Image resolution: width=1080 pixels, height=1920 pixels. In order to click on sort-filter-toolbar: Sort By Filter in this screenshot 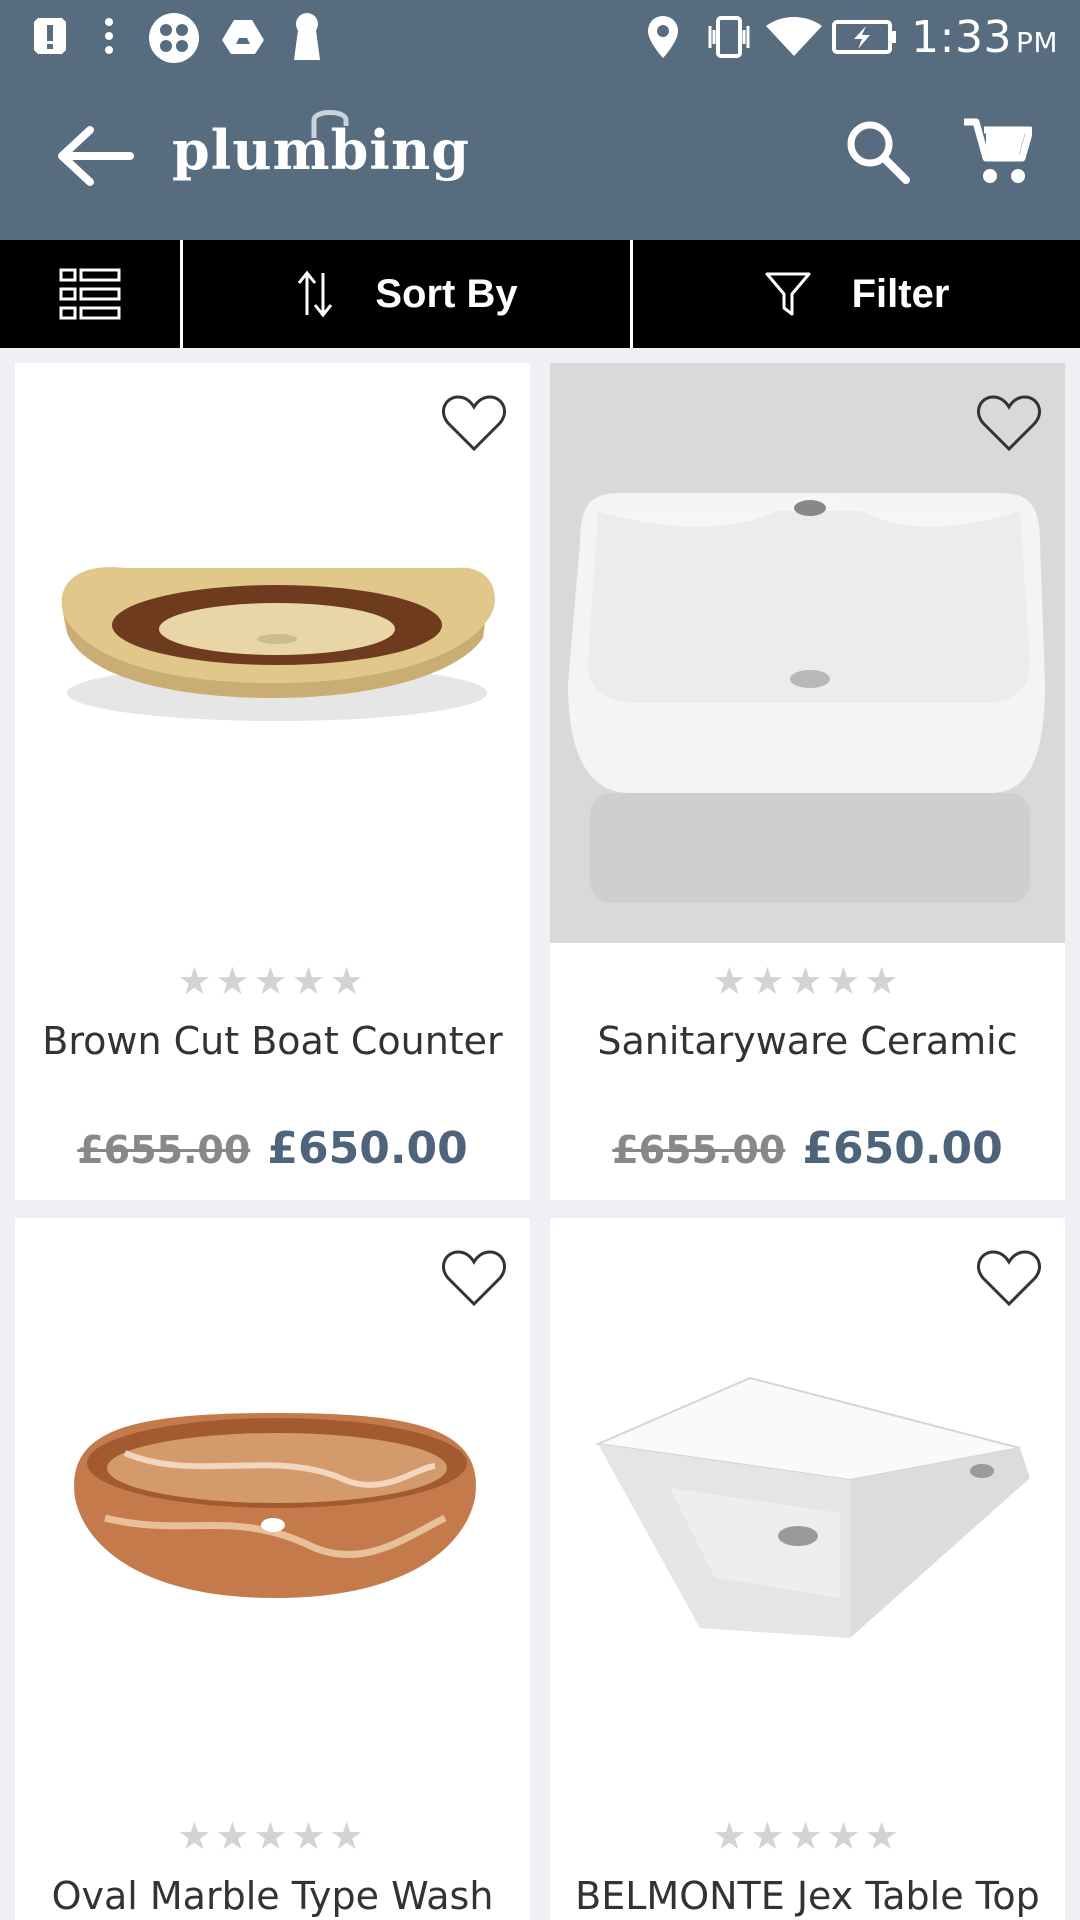, I will do `click(540, 294)`.